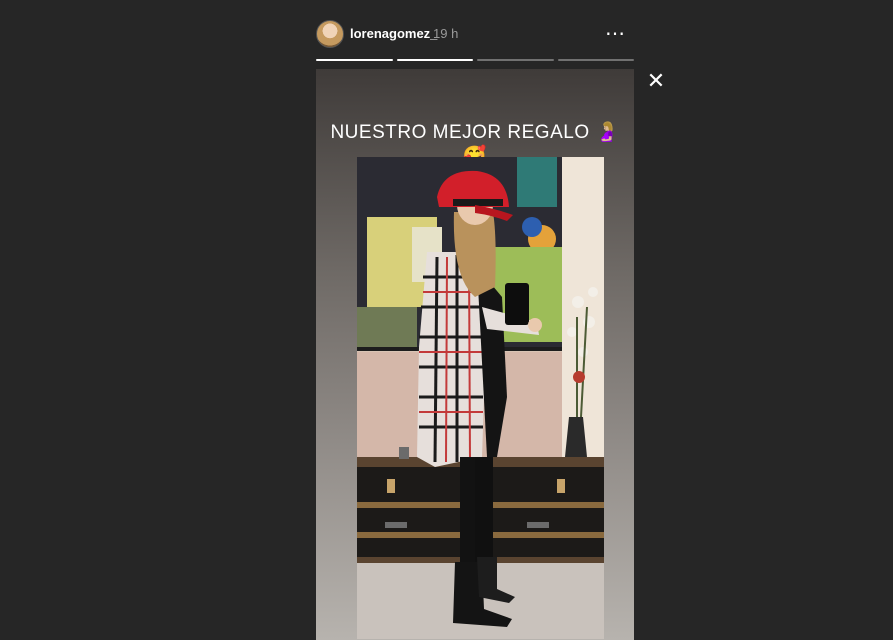 The height and width of the screenshot is (640, 893). What do you see at coordinates (393, 33) in the screenshot?
I see `username: lorenagomez_` at bounding box center [393, 33].